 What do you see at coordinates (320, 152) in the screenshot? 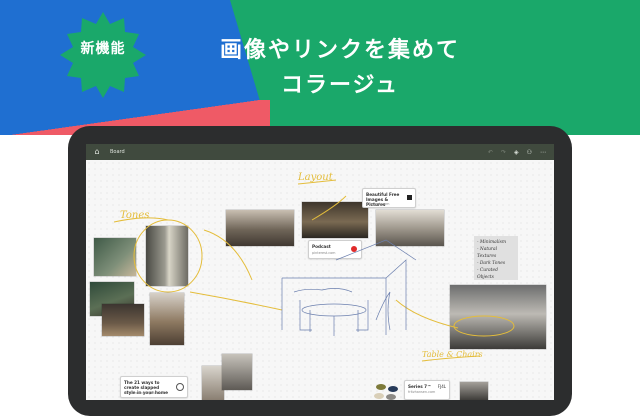
I see `toolbar: ⌂ Board ↶ ↷ ◈ ⚇ ⋯` at bounding box center [320, 152].